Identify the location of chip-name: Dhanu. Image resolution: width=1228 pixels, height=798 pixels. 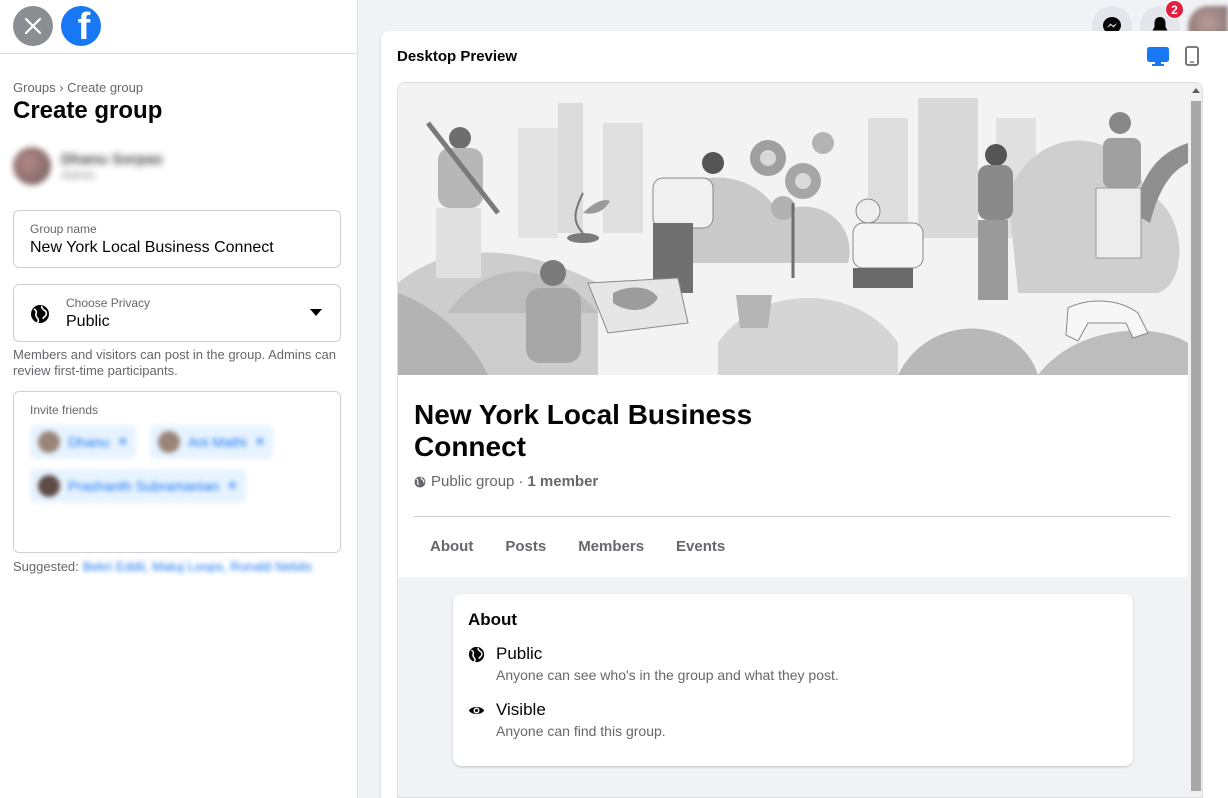
(89, 442).